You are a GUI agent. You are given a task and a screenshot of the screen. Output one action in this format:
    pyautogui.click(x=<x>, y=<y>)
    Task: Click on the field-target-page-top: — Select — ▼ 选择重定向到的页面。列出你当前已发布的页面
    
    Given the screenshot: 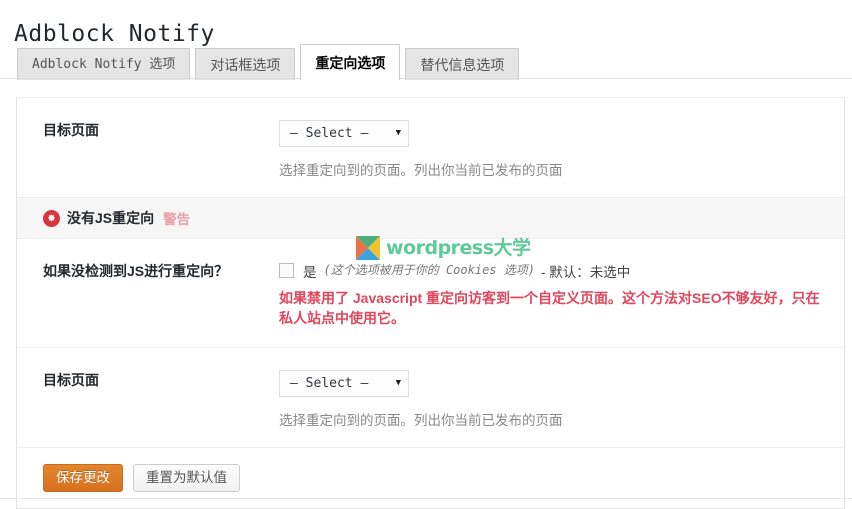 What is the action you would take?
    pyautogui.click(x=561, y=147)
    